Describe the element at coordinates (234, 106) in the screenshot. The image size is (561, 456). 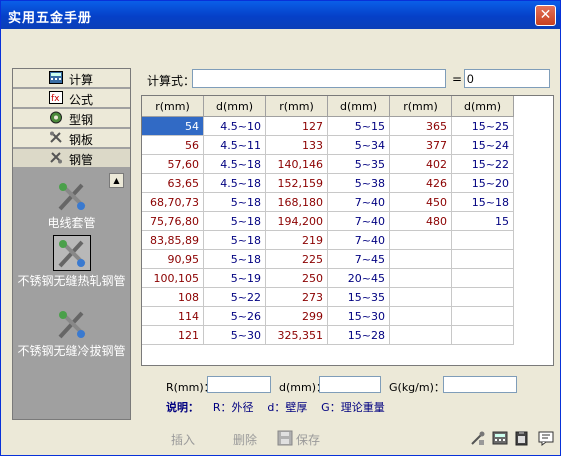
I see `header-d-1: d(mm)` at that location.